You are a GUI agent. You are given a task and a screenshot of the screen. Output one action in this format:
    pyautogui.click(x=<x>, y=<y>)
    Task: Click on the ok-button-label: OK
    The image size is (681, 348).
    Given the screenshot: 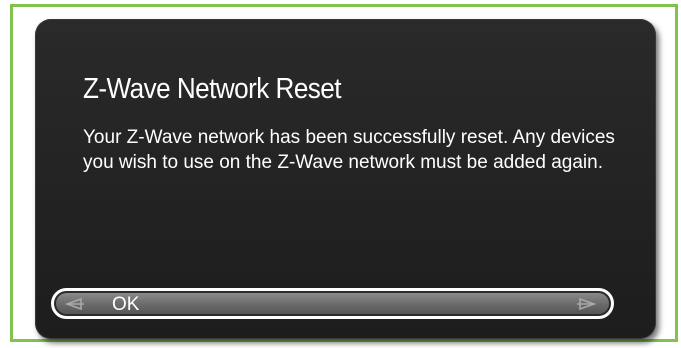 What is the action you would take?
    pyautogui.click(x=126, y=304)
    